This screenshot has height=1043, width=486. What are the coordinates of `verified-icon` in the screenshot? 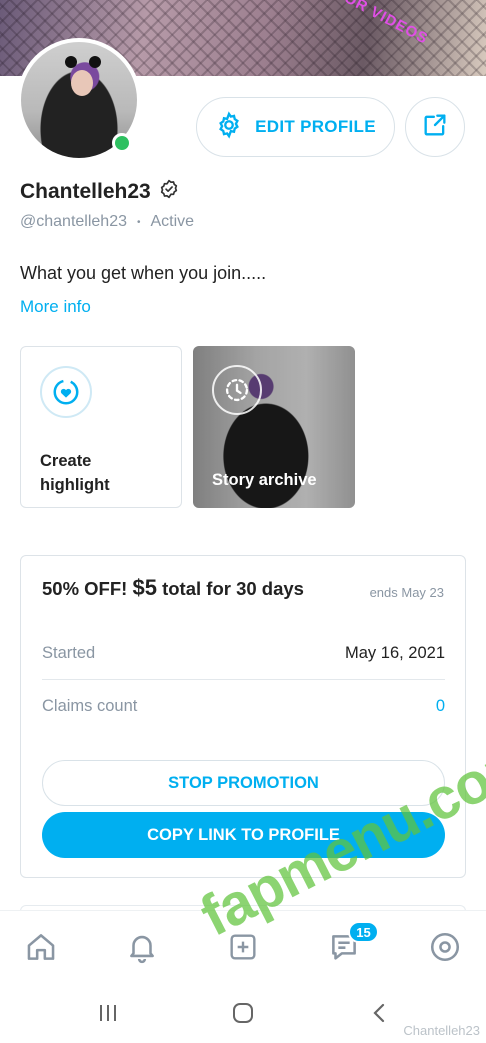 It's located at (169, 191).